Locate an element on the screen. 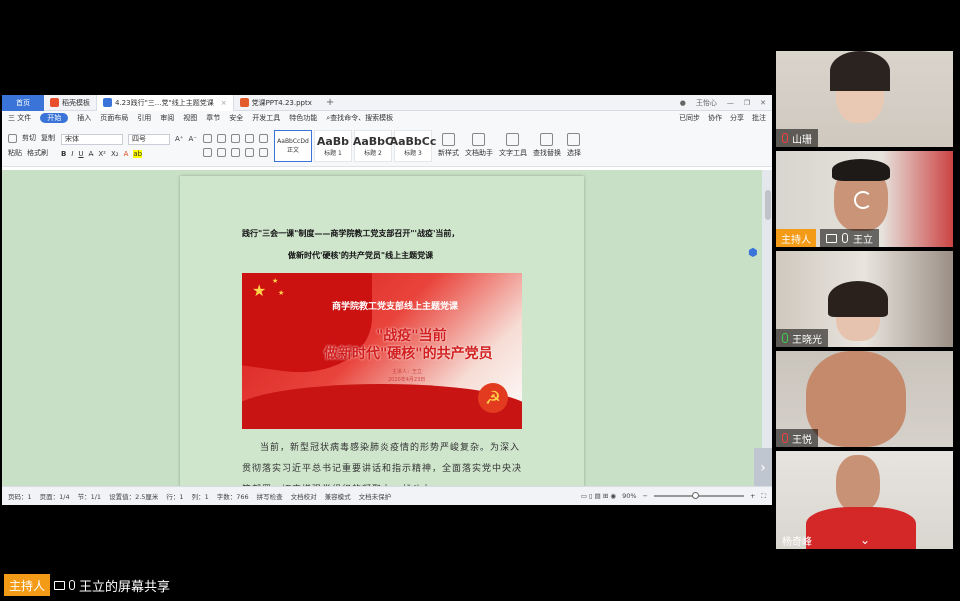  chevron-right-icon: › is located at coordinates (763, 468).